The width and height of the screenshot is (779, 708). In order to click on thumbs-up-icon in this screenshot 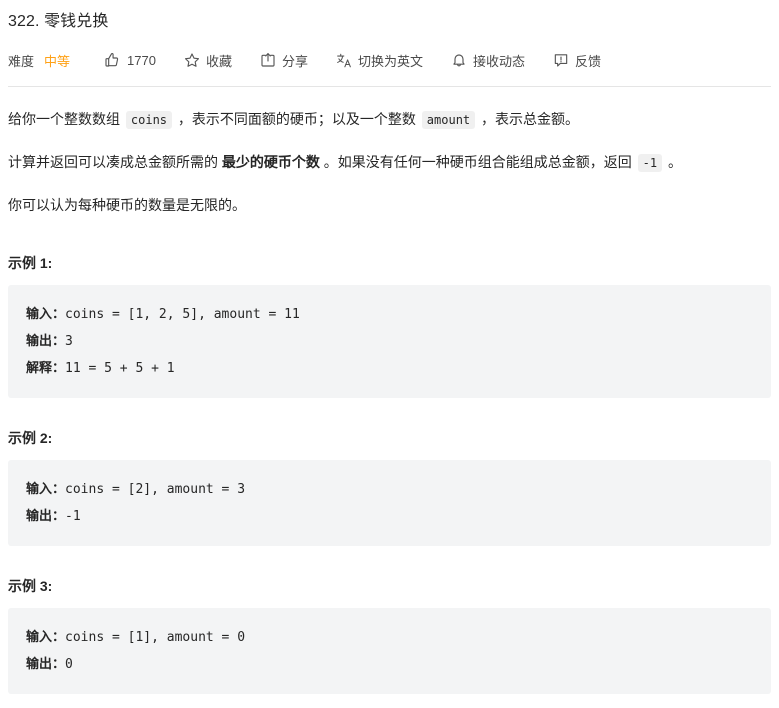, I will do `click(112, 60)`.